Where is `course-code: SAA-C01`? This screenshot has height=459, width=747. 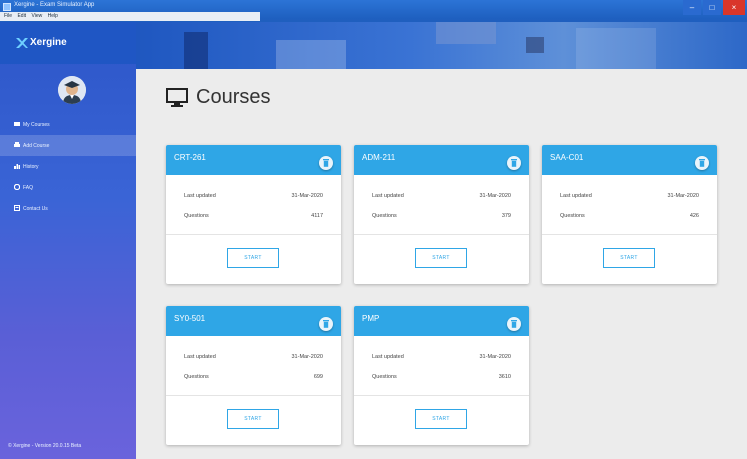
course-code: SAA-C01 is located at coordinates (567, 157).